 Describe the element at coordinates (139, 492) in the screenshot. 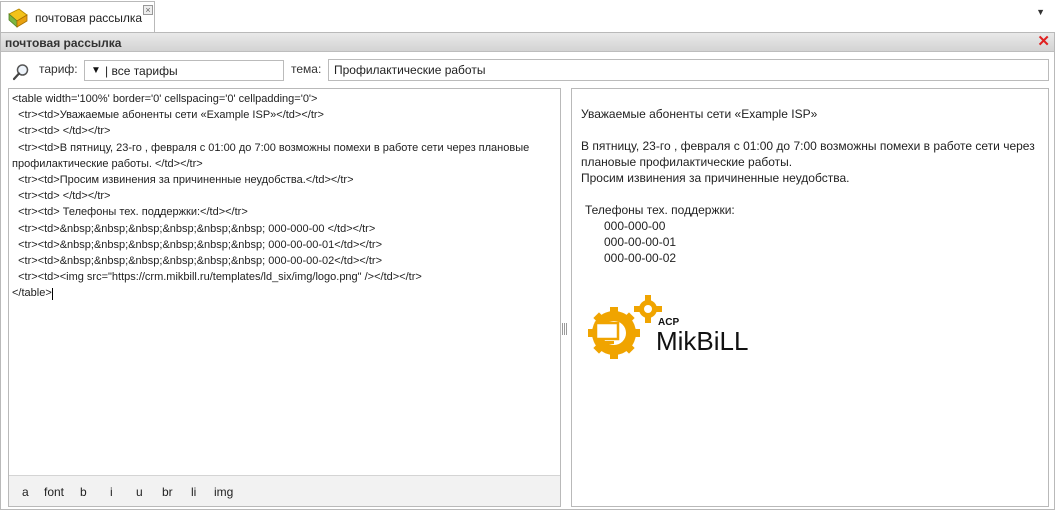

I see `format-button-underline: u` at that location.